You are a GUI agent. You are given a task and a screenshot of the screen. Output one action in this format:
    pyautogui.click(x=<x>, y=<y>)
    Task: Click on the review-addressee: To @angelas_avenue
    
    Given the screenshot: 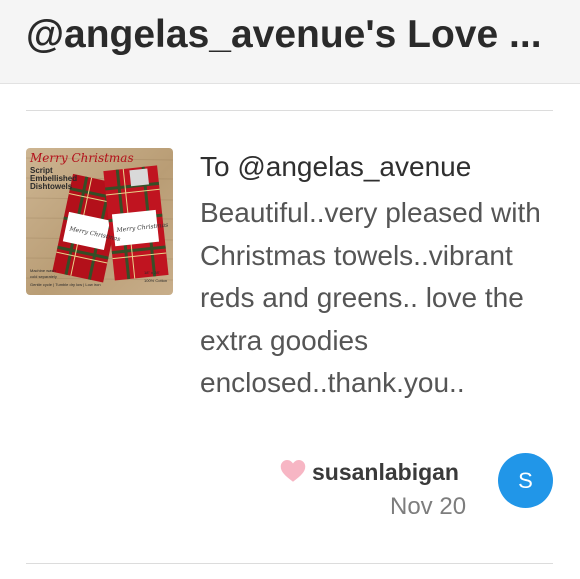 What is the action you would take?
    pyautogui.click(x=336, y=166)
    